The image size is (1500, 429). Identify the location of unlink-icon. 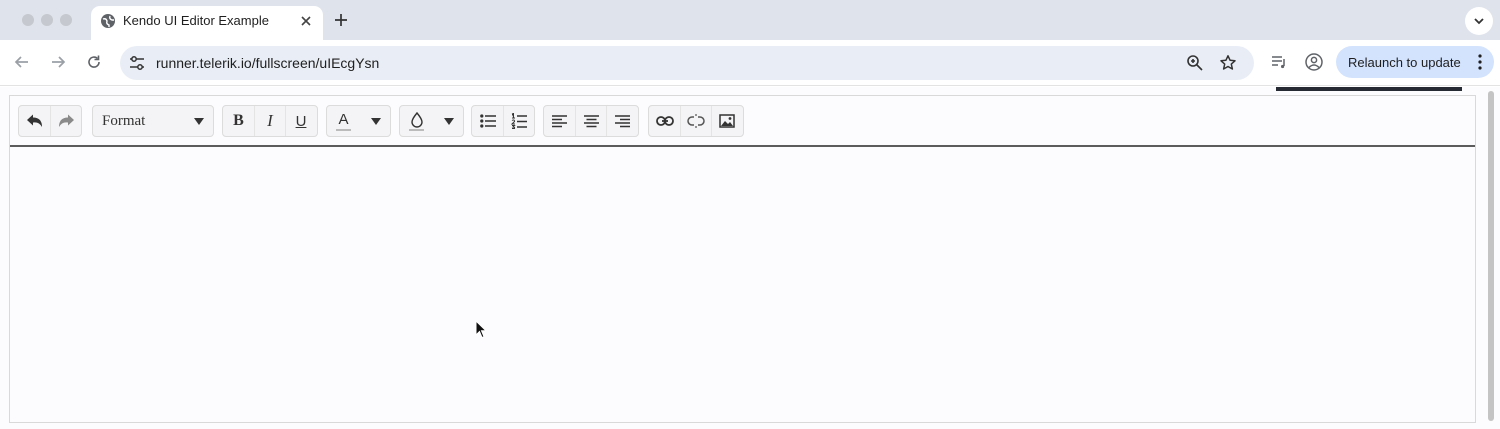
(696, 121).